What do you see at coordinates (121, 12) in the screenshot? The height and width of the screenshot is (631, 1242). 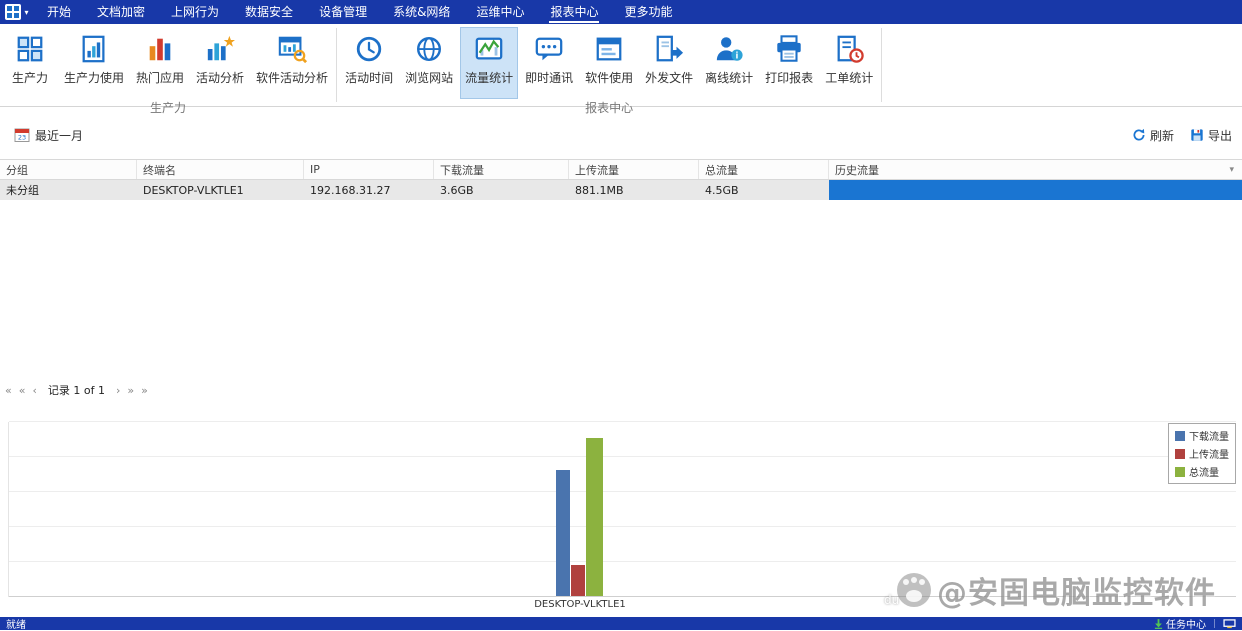 I see `menu-item-doc-encrypt: 文档加密` at bounding box center [121, 12].